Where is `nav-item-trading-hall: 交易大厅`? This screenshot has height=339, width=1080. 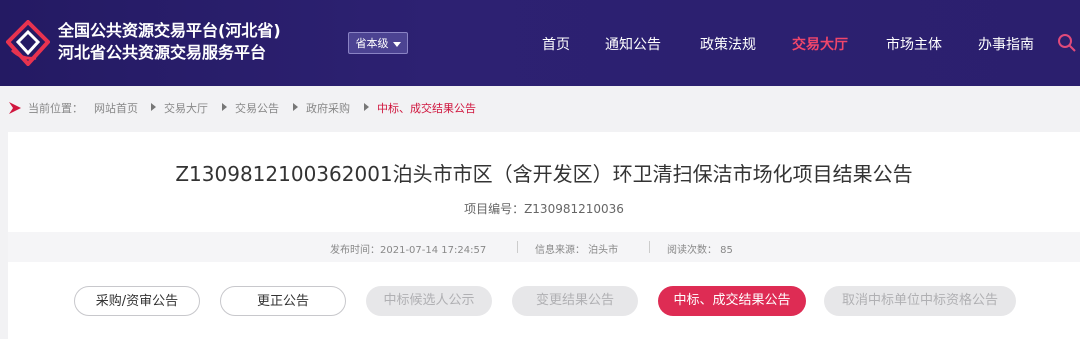 nav-item-trading-hall: 交易大厅 is located at coordinates (820, 44).